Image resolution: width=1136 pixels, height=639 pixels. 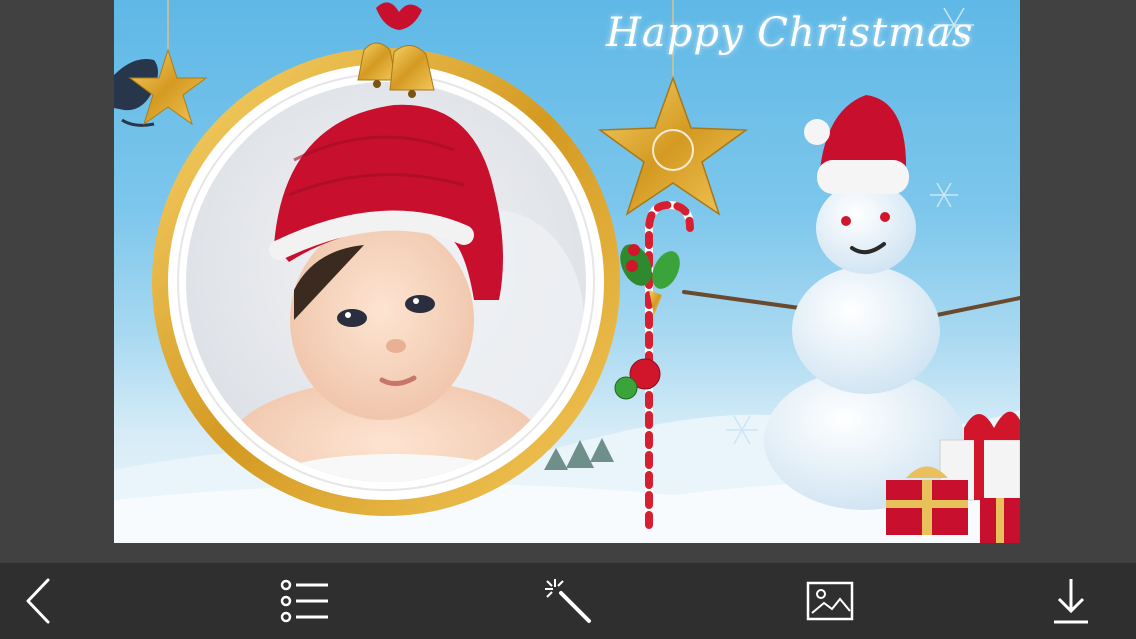 What do you see at coordinates (790, 33) in the screenshot?
I see `greeting-text: Happy Christmas` at bounding box center [790, 33].